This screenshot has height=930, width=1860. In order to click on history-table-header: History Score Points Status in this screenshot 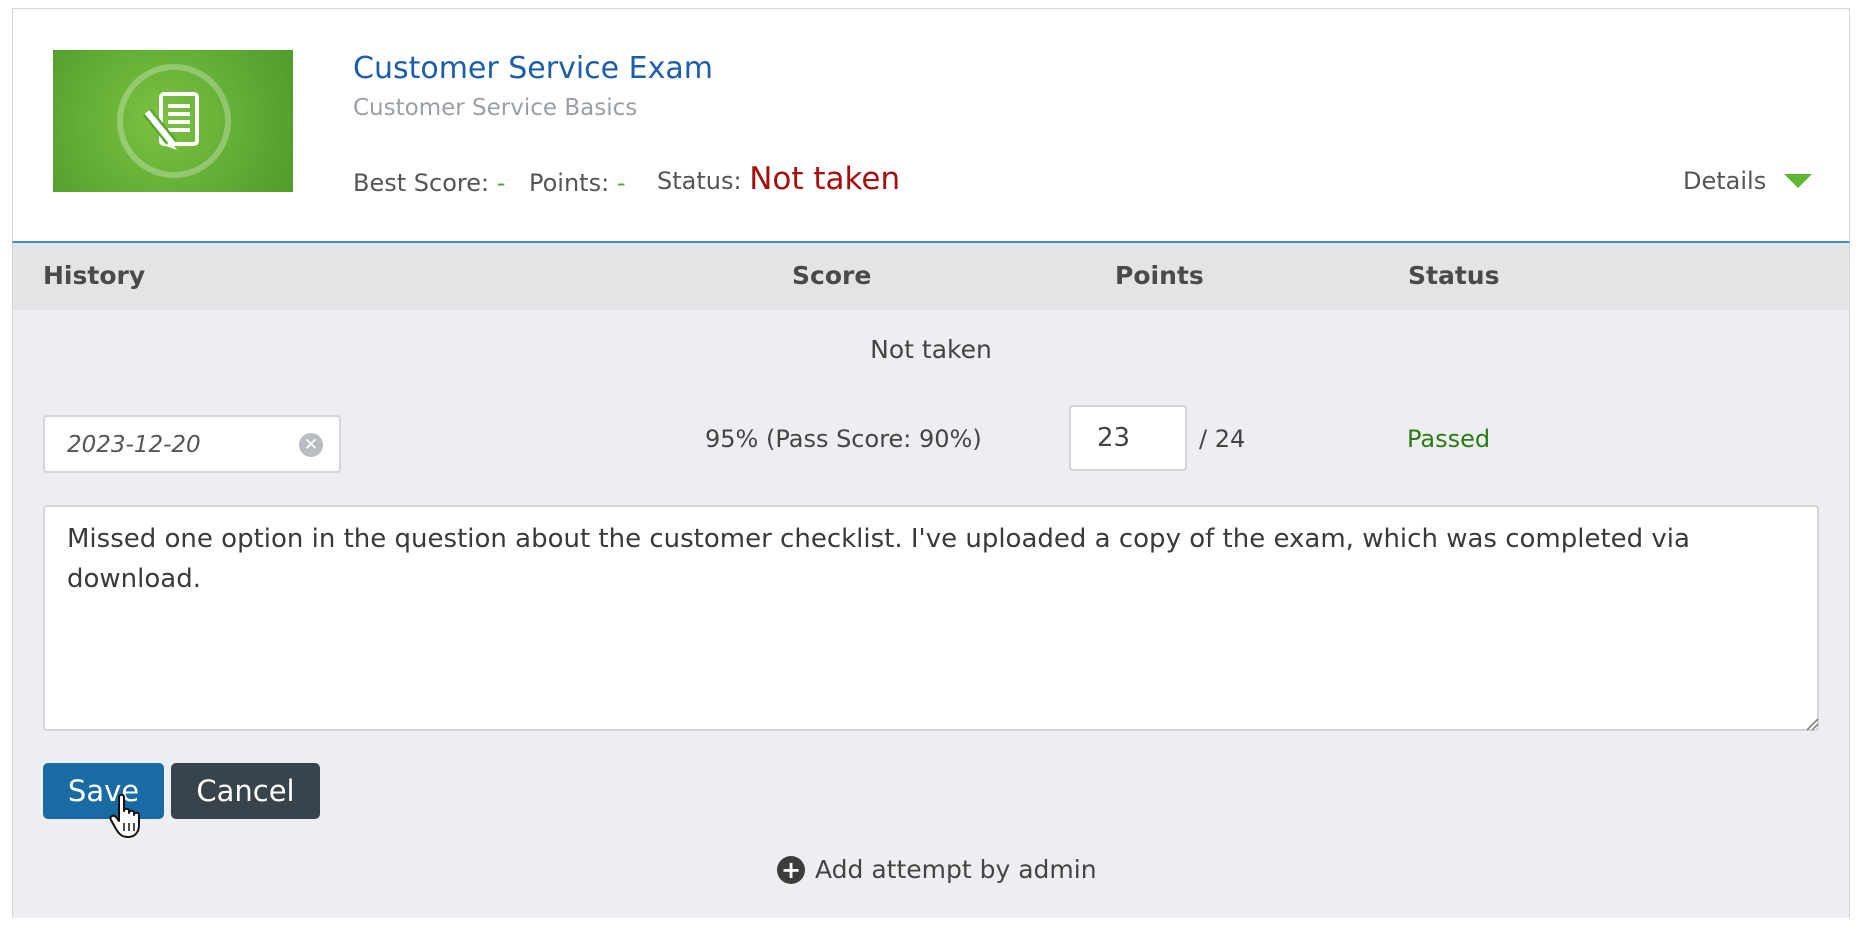, I will do `click(931, 276)`.